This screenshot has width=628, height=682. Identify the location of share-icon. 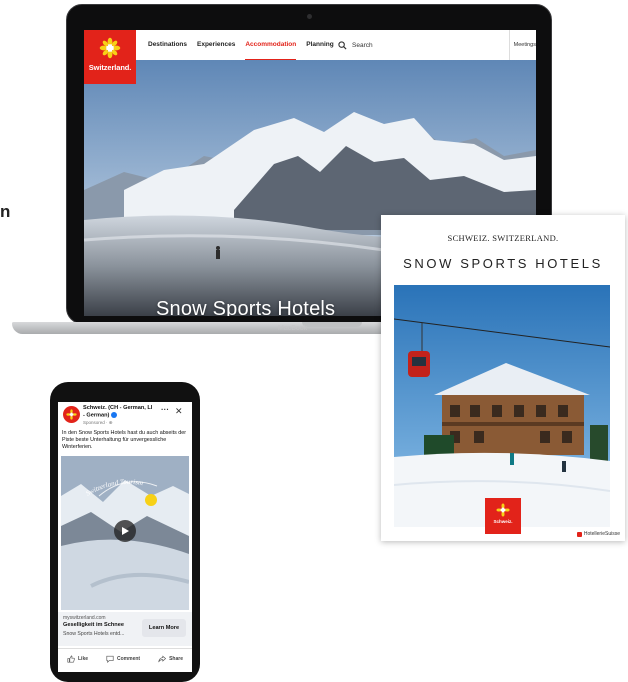
(162, 658).